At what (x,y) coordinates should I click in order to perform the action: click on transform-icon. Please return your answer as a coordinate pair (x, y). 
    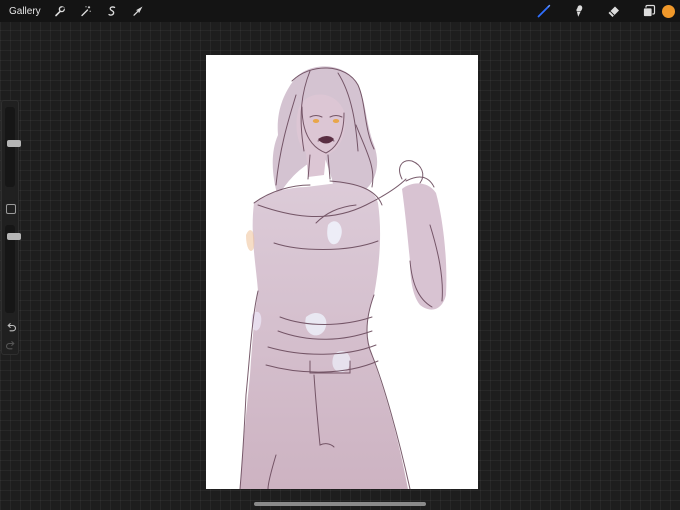
    Looking at the image, I should click on (138, 11).